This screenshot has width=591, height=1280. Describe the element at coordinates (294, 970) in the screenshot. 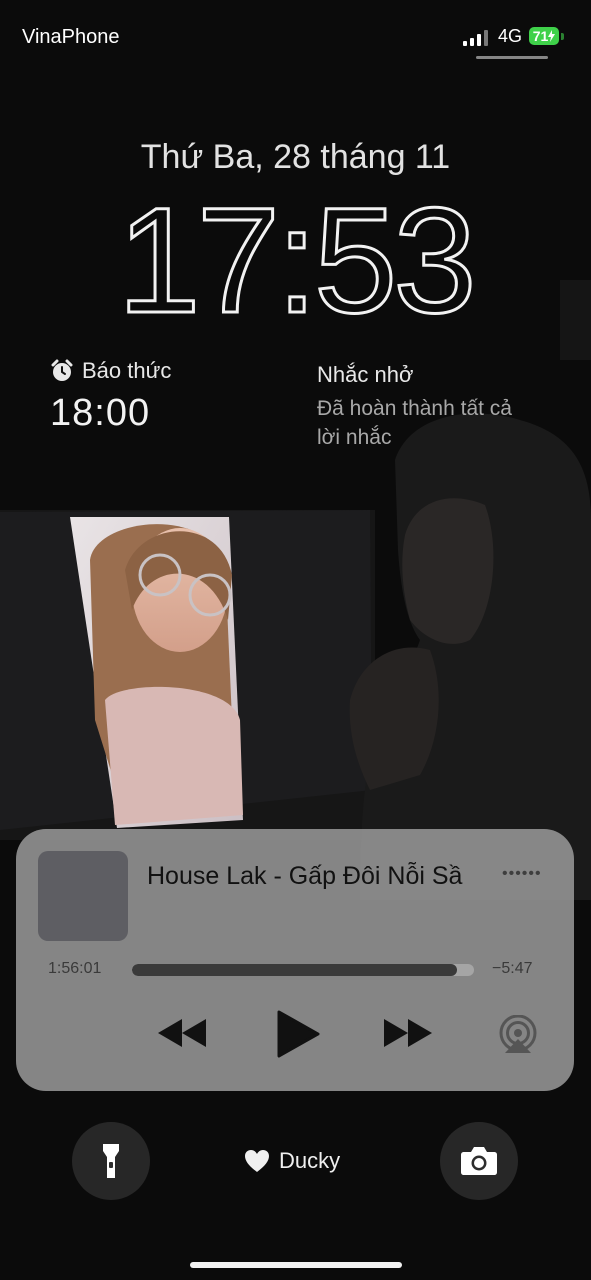

I see `playback-progress-fill` at that location.